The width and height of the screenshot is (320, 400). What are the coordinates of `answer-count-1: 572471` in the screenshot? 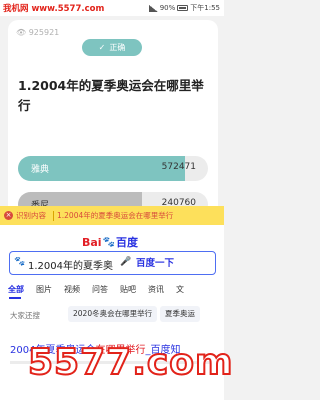 It's located at (178, 167).